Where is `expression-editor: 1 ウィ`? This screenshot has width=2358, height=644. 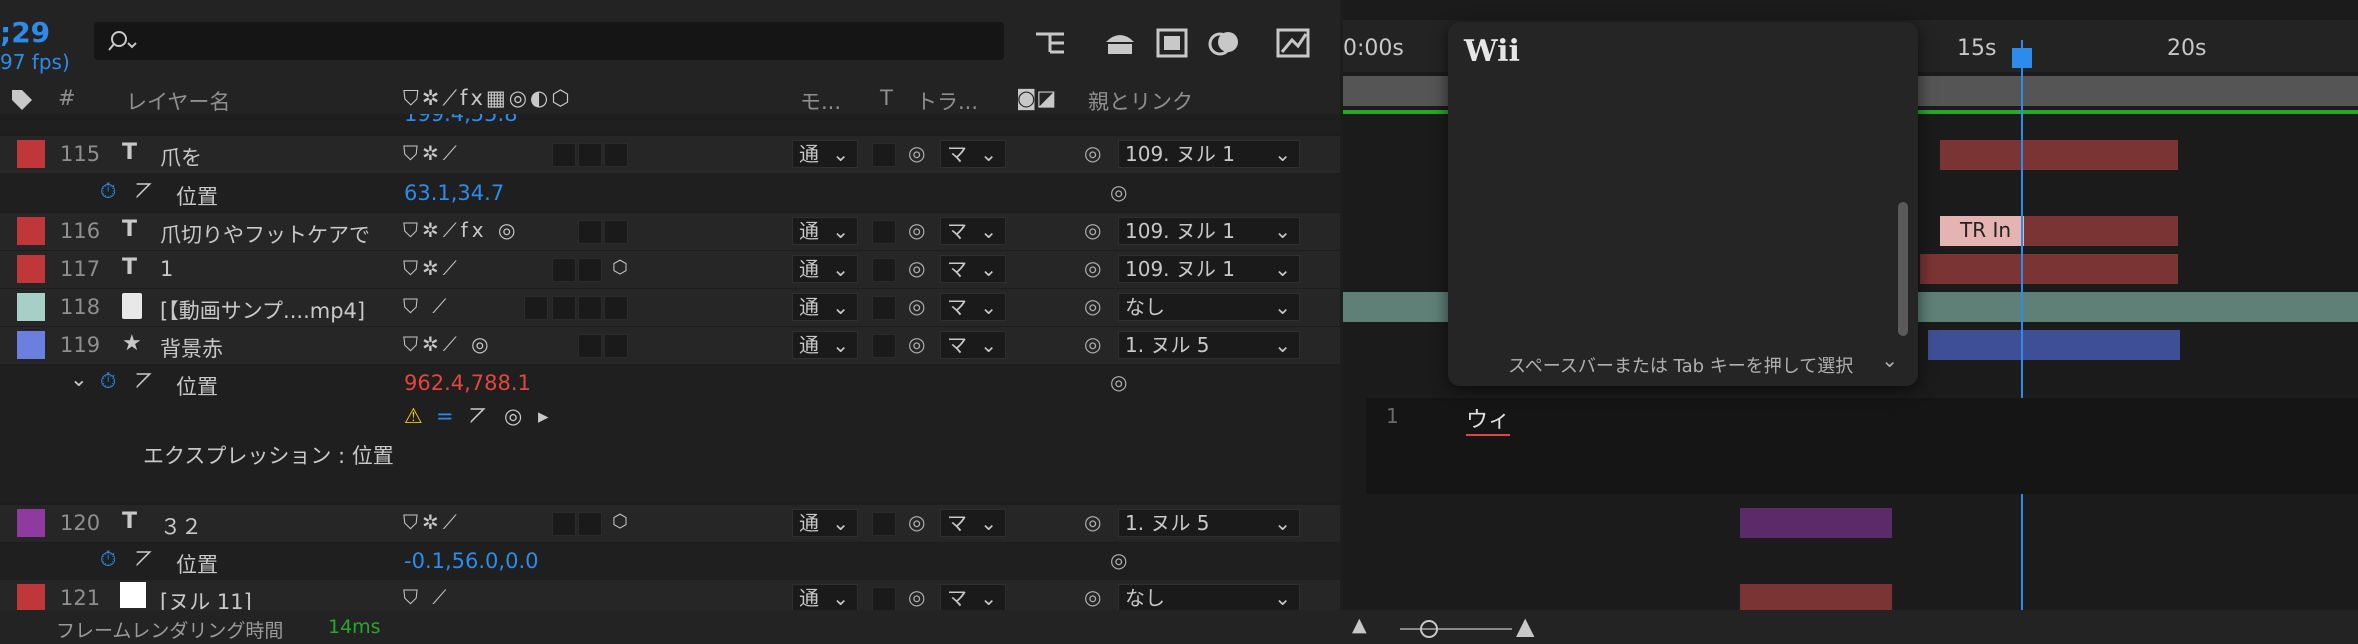 expression-editor: 1 ウィ is located at coordinates (1862, 446).